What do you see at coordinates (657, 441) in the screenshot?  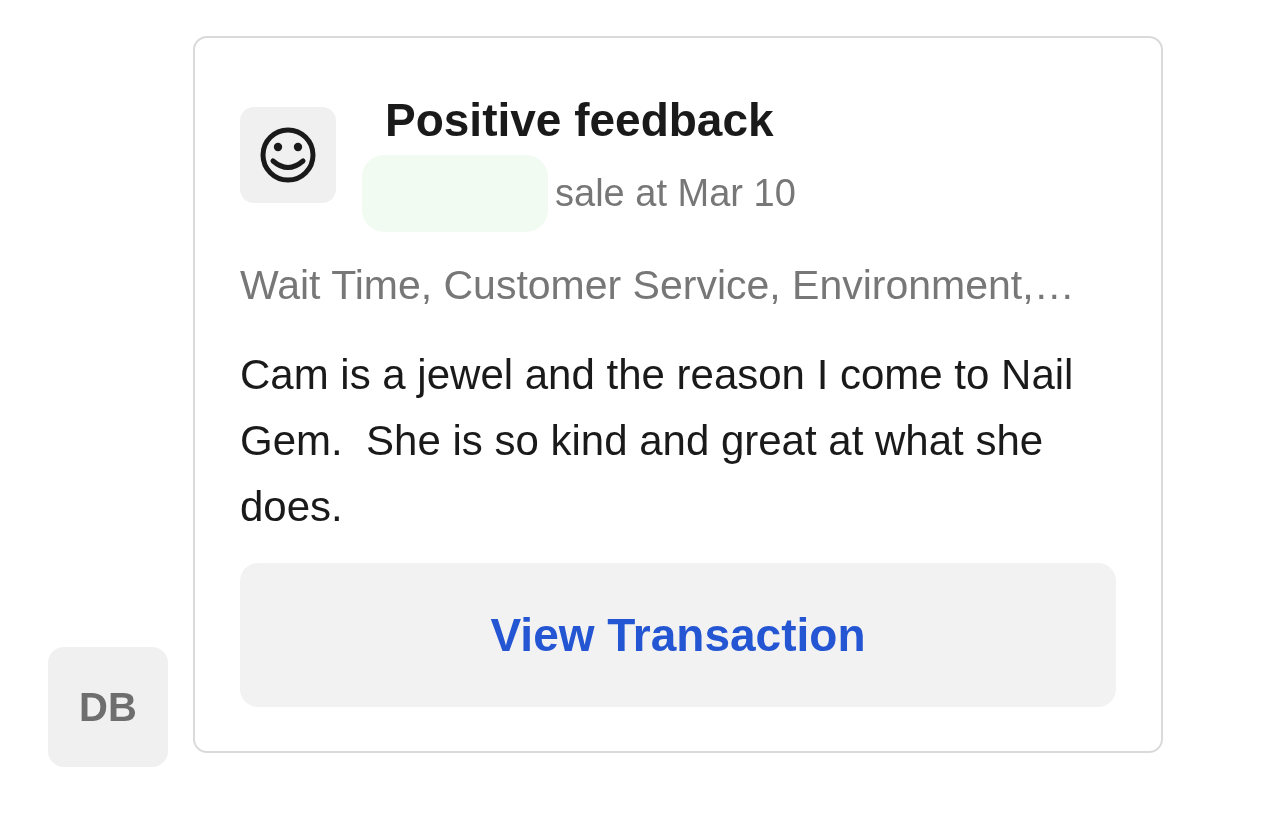 I see `review-text: Cam is a jewel and the reason I come to Nail Gem. She is so kind and great at what she does.` at bounding box center [657, 441].